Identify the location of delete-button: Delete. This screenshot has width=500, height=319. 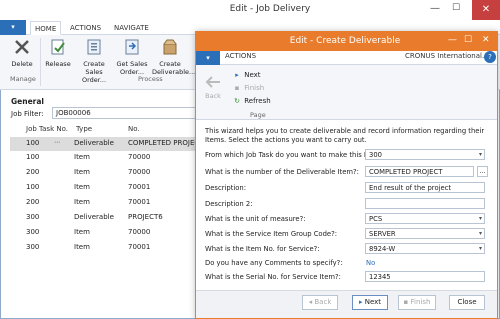
(22, 53).